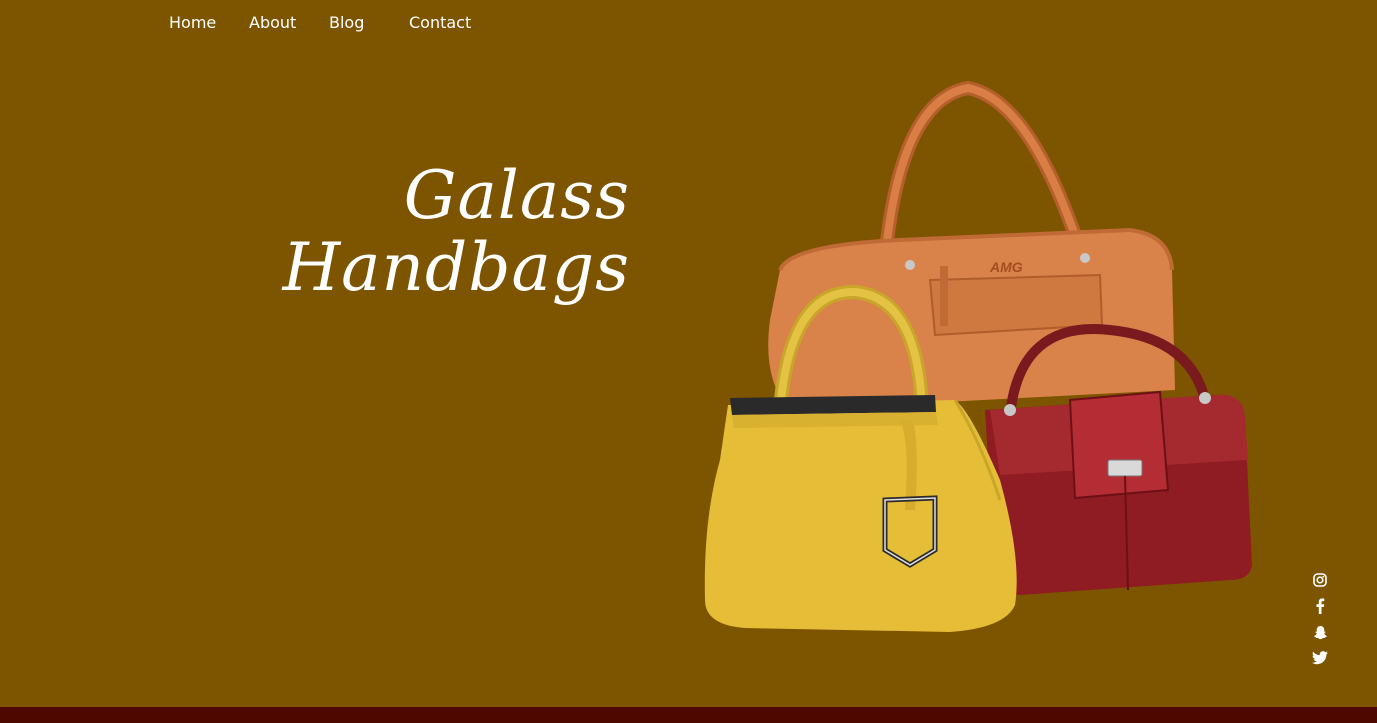 The image size is (1377, 723). Describe the element at coordinates (1320, 606) in the screenshot. I see `facebook-icon` at that location.